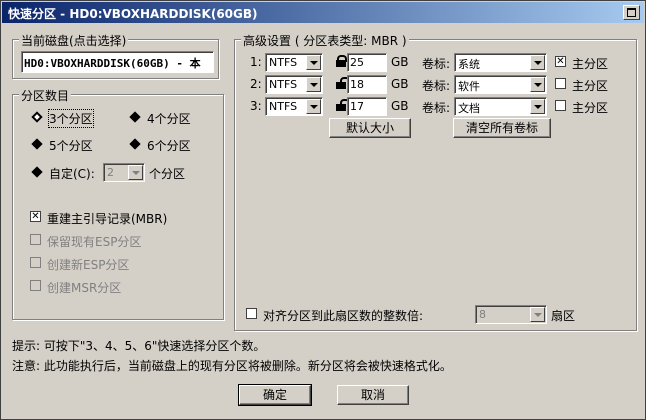  What do you see at coordinates (124, 172) in the screenshot?
I see `custom-count-select: 2` at bounding box center [124, 172].